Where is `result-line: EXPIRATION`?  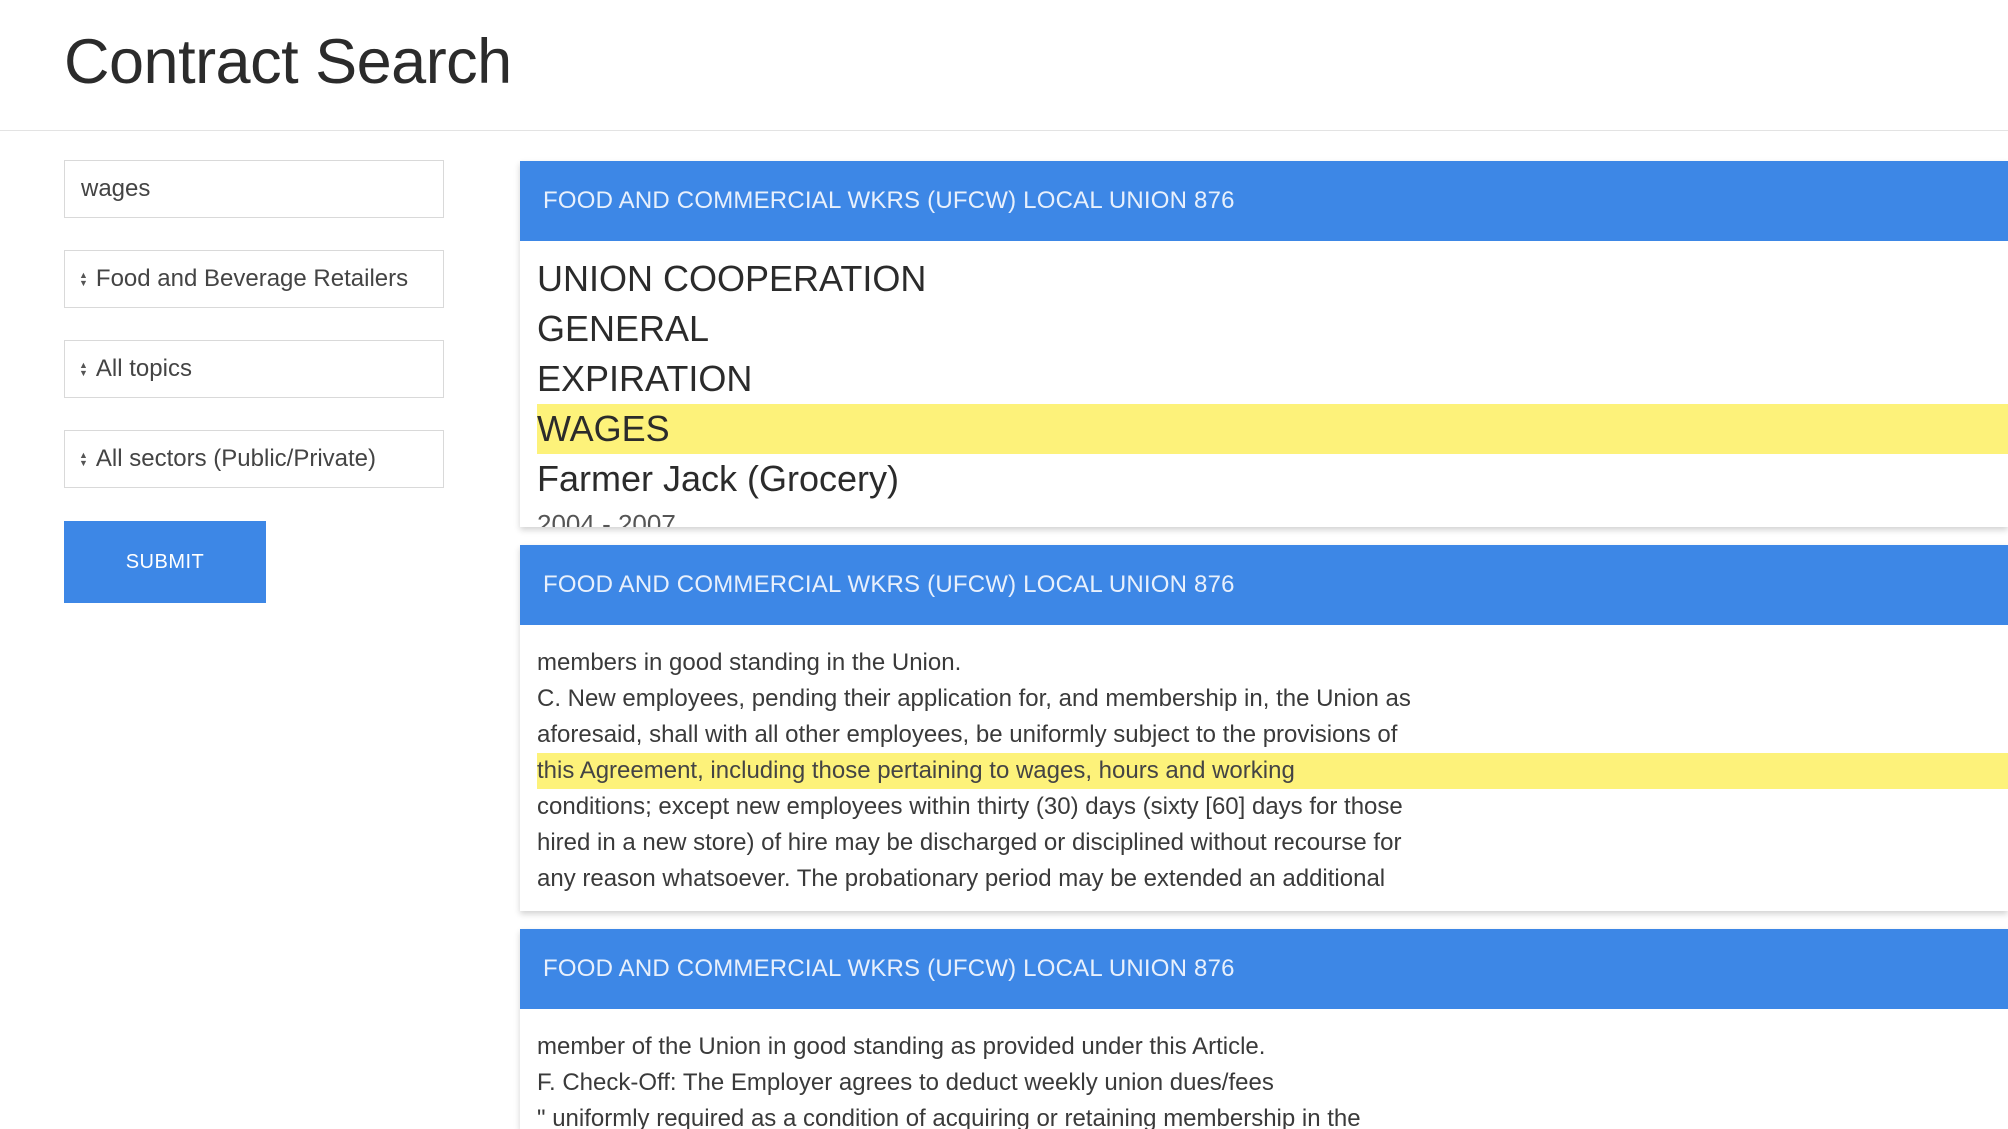 result-line: EXPIRATION is located at coordinates (645, 378).